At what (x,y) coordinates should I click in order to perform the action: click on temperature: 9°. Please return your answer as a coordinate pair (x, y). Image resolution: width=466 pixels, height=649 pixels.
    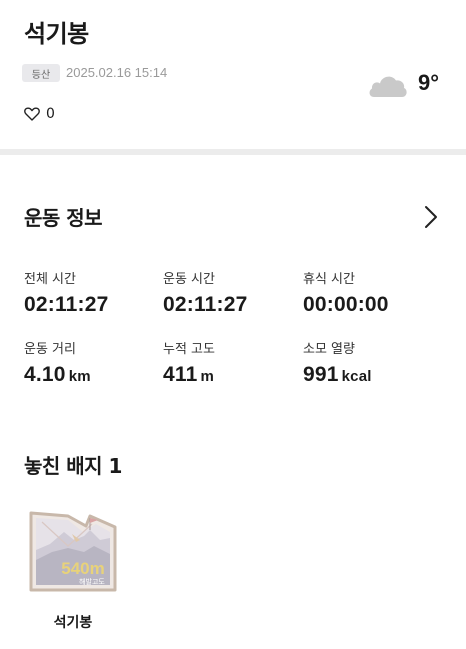
    Looking at the image, I should click on (429, 82).